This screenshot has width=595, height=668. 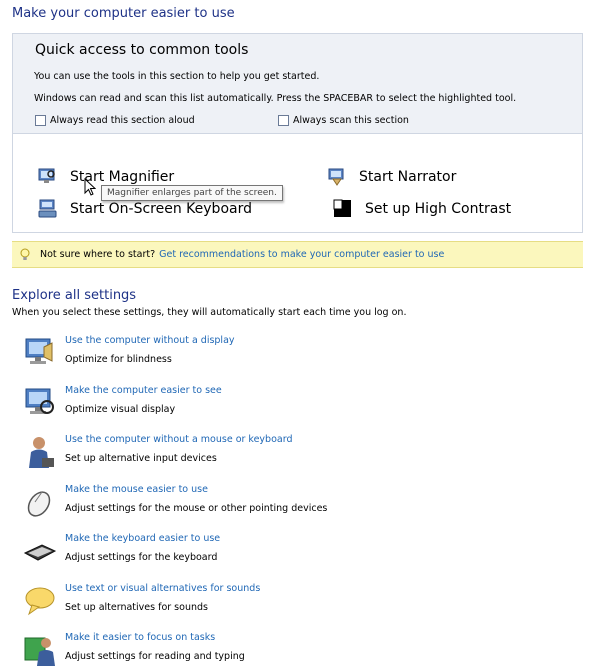 I want to click on setting-description: Adjust settings for reading and typing, so click(x=155, y=656).